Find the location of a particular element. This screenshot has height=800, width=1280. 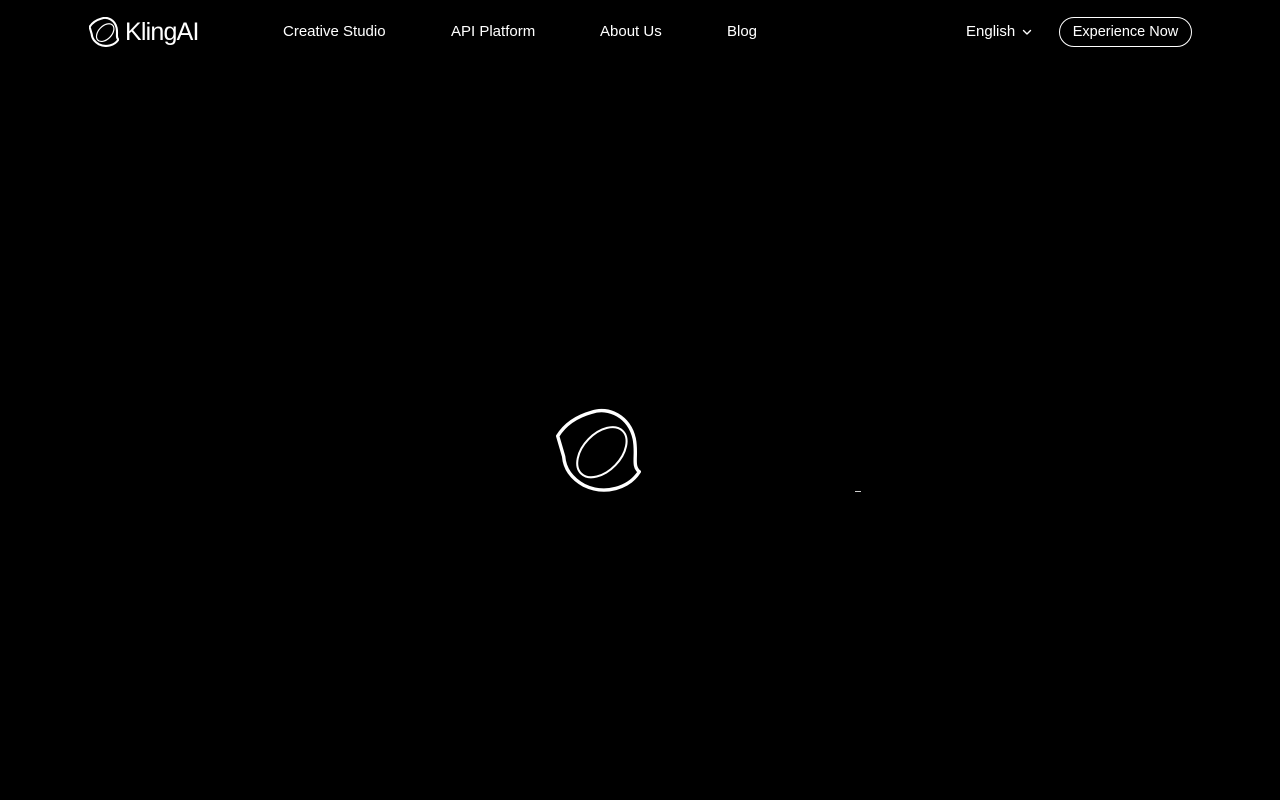

nav-link-blog: Blog is located at coordinates (742, 32).